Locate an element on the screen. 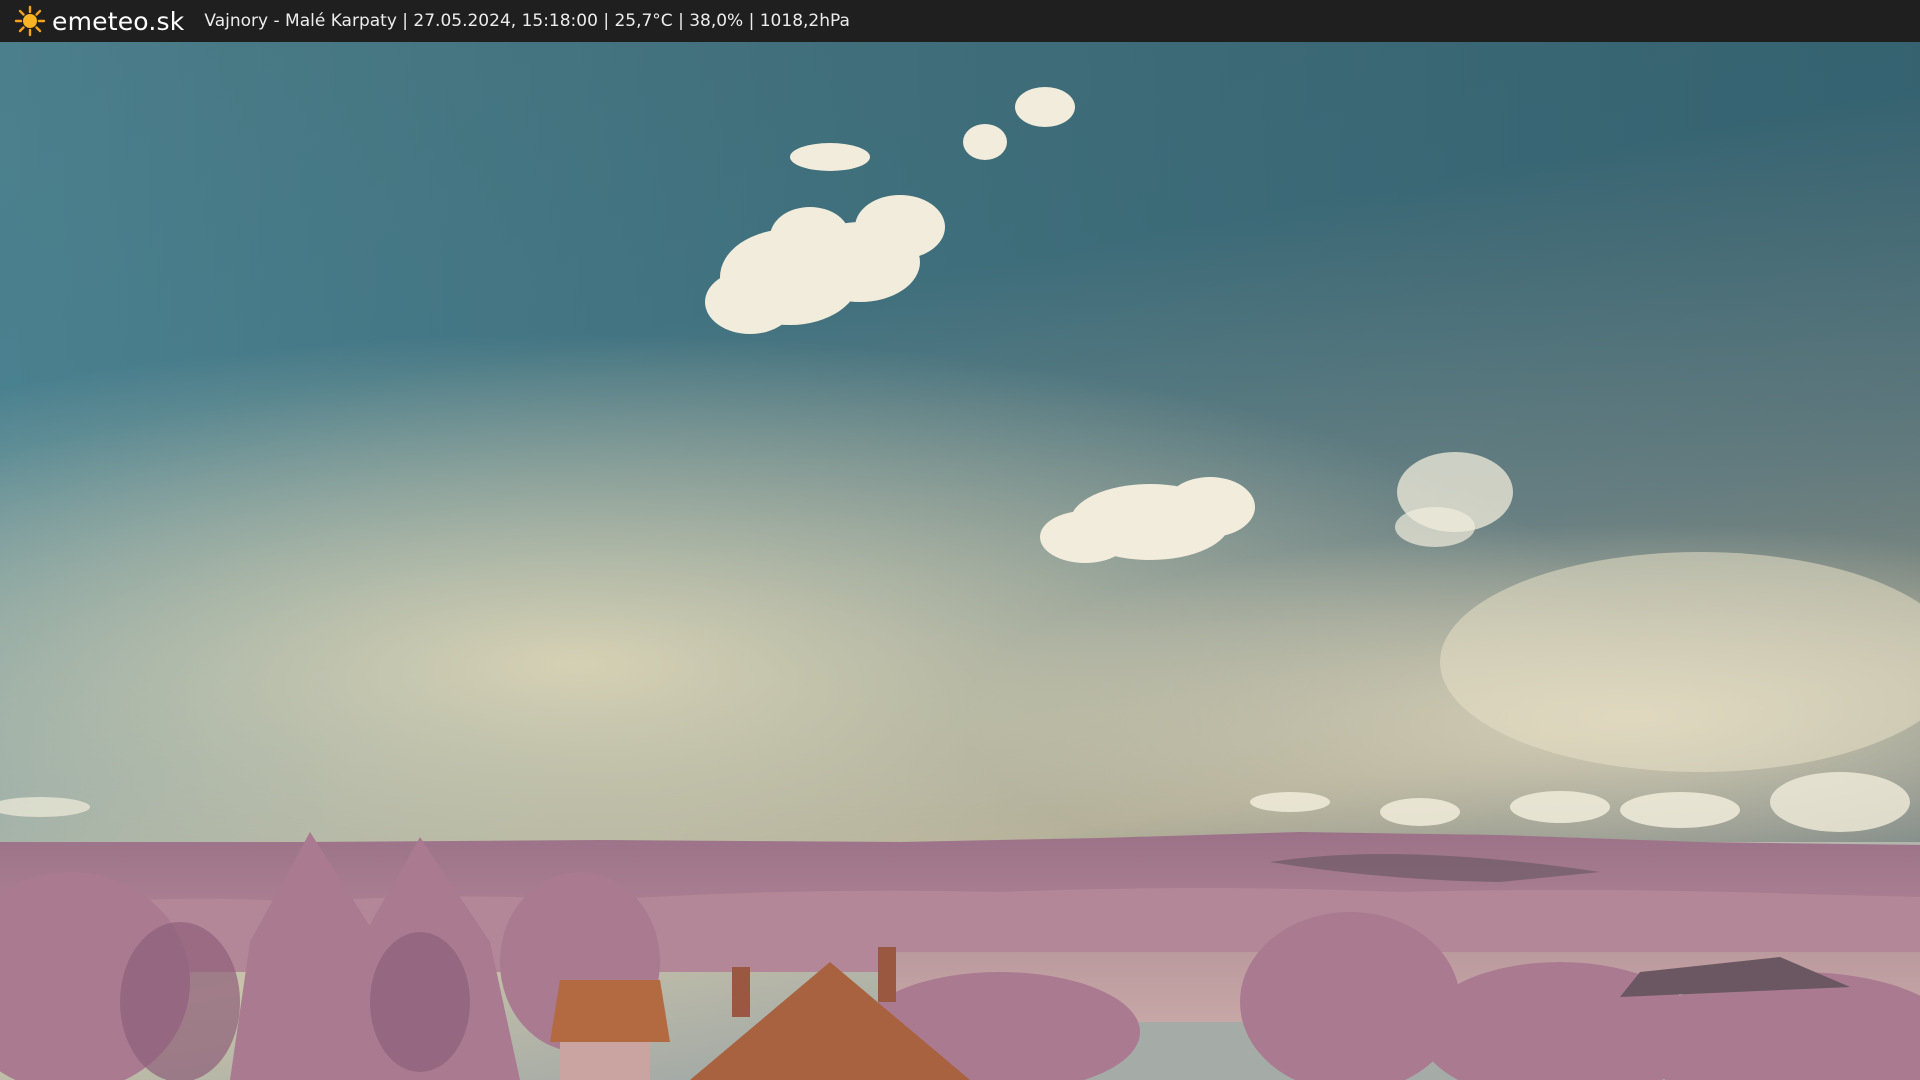  brand-name: emeteo.sk is located at coordinates (118, 21).